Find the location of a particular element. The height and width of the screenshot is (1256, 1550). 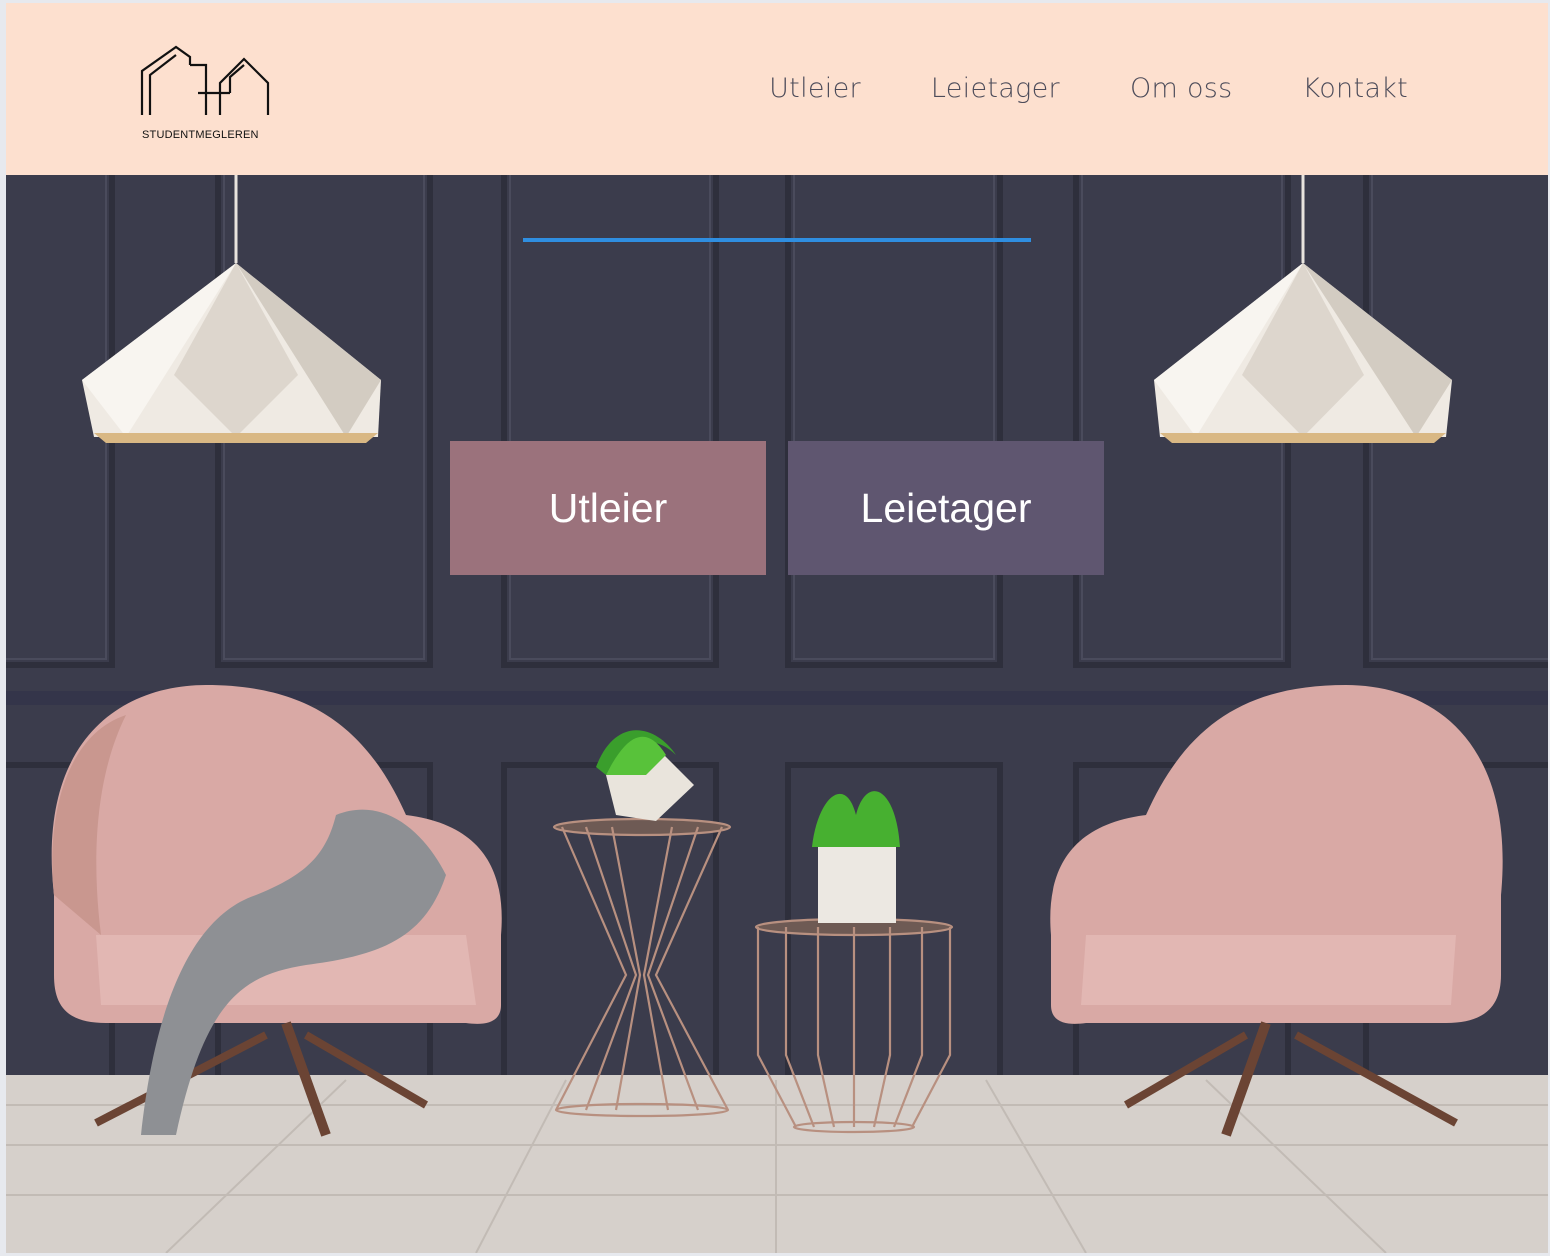

nav-utleier: Utleier is located at coordinates (815, 88).